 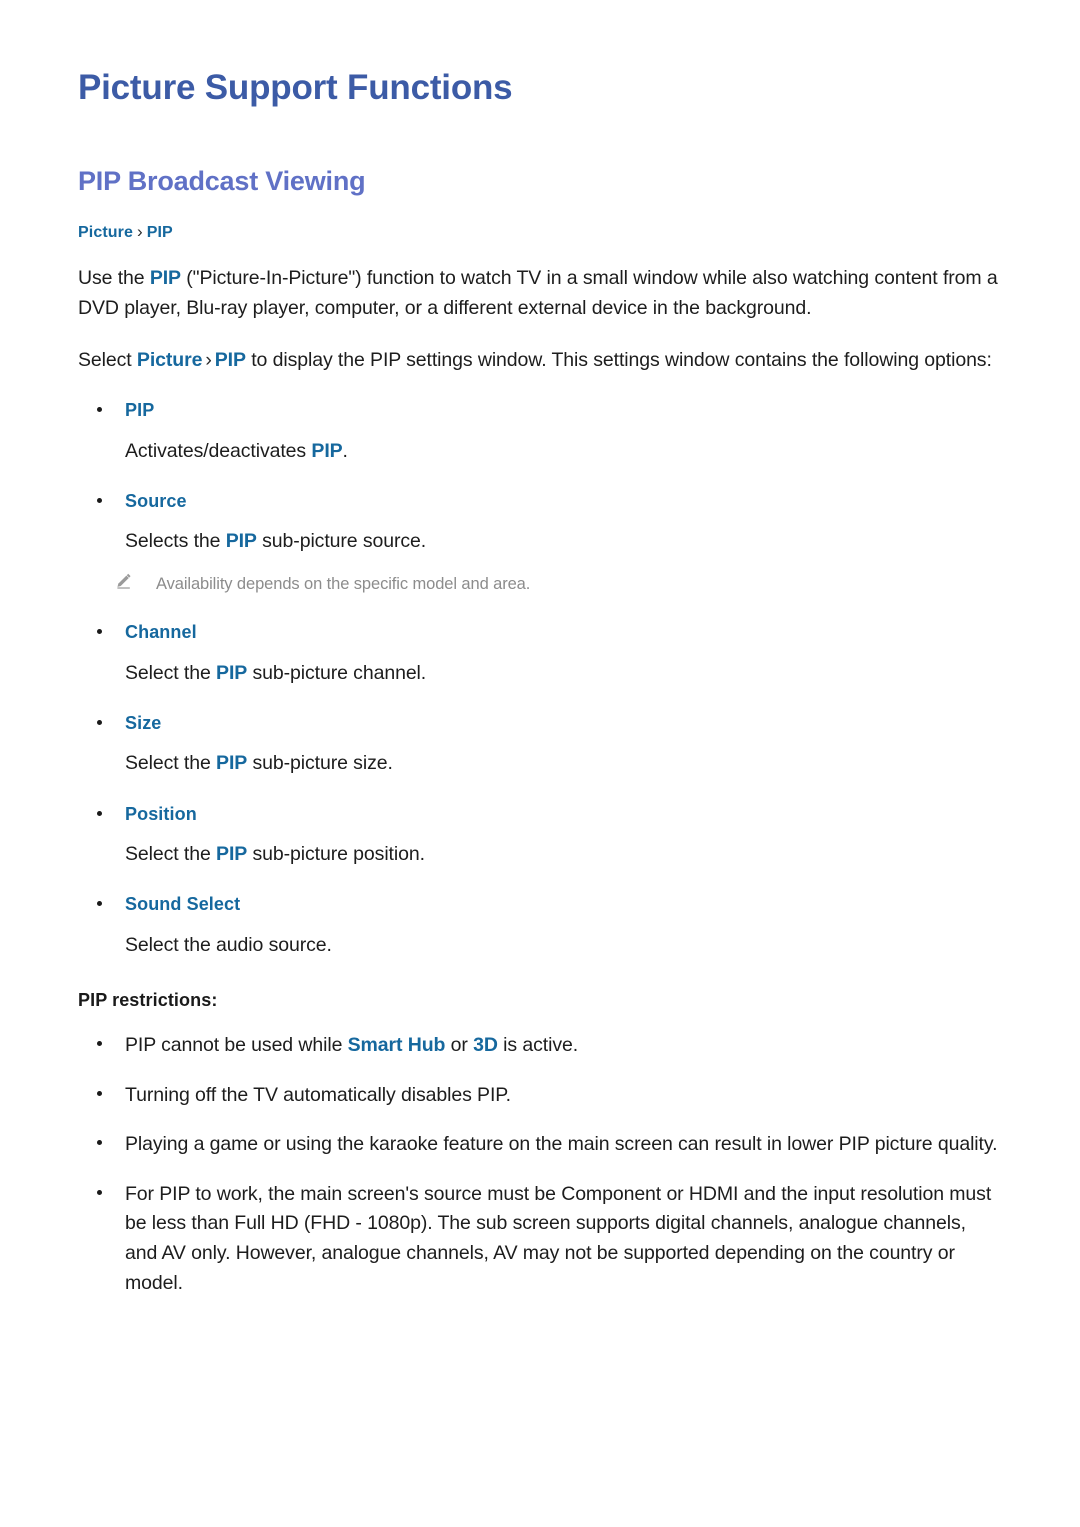 What do you see at coordinates (459, 1044) in the screenshot?
I see `restriction-text-mid: or` at bounding box center [459, 1044].